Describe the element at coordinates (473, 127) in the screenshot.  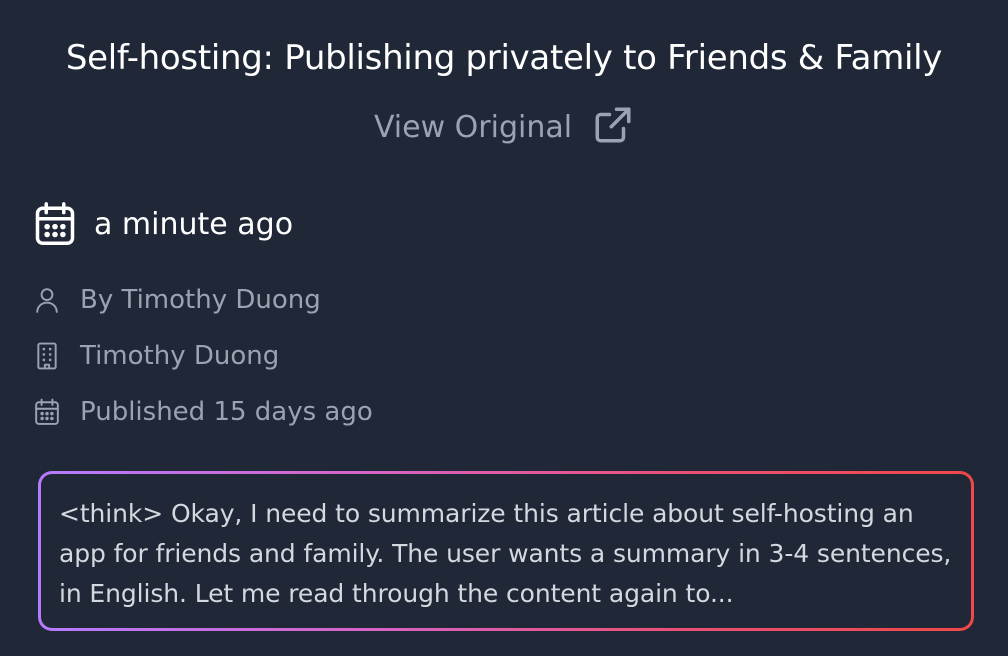
I see `view-original-label: View Original` at that location.